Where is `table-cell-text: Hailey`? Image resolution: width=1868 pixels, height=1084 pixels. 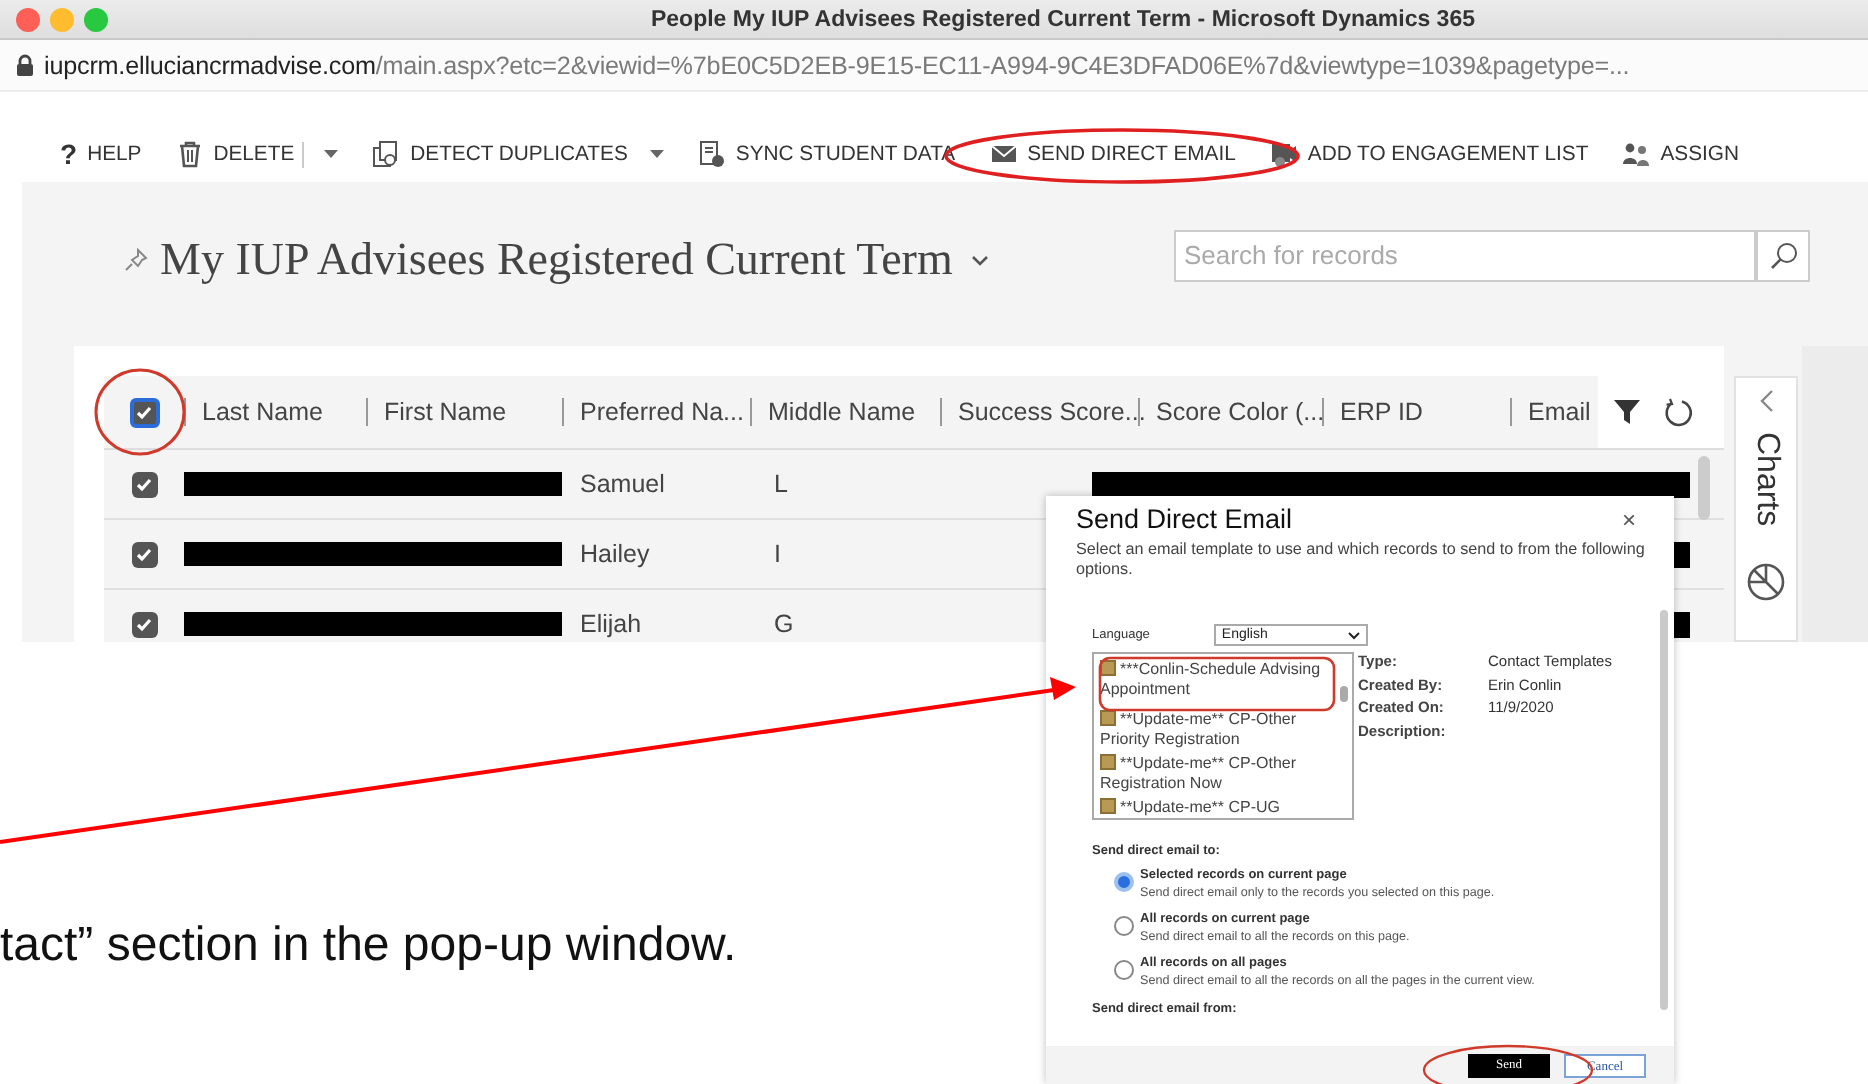 table-cell-text: Hailey is located at coordinates (615, 554).